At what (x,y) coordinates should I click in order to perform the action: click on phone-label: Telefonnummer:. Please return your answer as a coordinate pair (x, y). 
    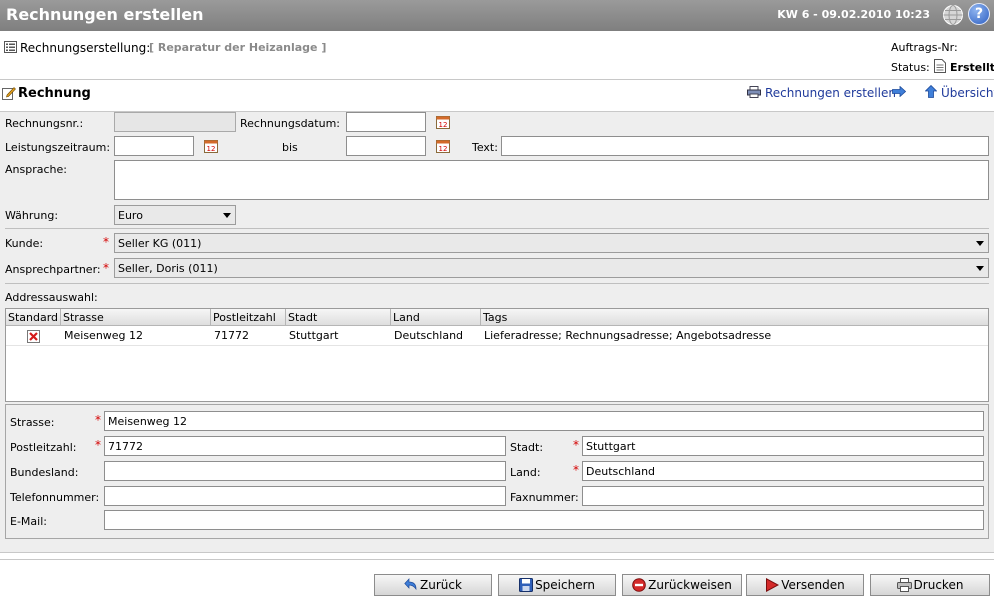
    Looking at the image, I should click on (55, 497).